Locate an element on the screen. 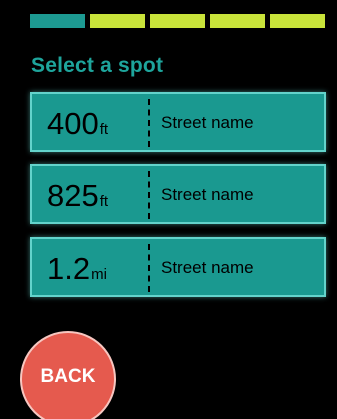 The image size is (337, 419). spot-distance-value: 825 is located at coordinates (73, 195).